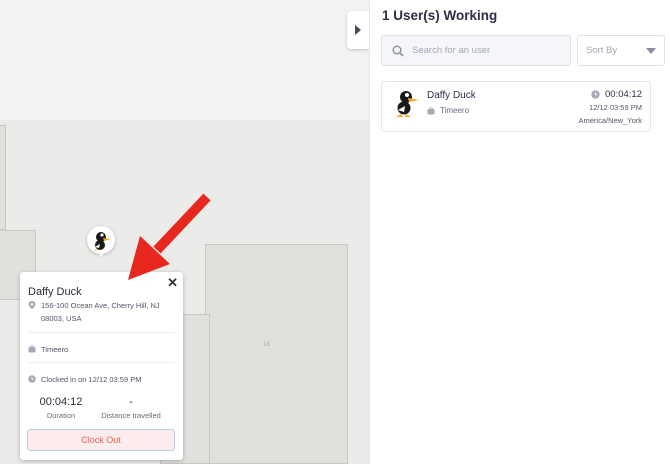 The height and width of the screenshot is (464, 670). Describe the element at coordinates (621, 50) in the screenshot. I see `sort-dropdown: Sort By` at that location.